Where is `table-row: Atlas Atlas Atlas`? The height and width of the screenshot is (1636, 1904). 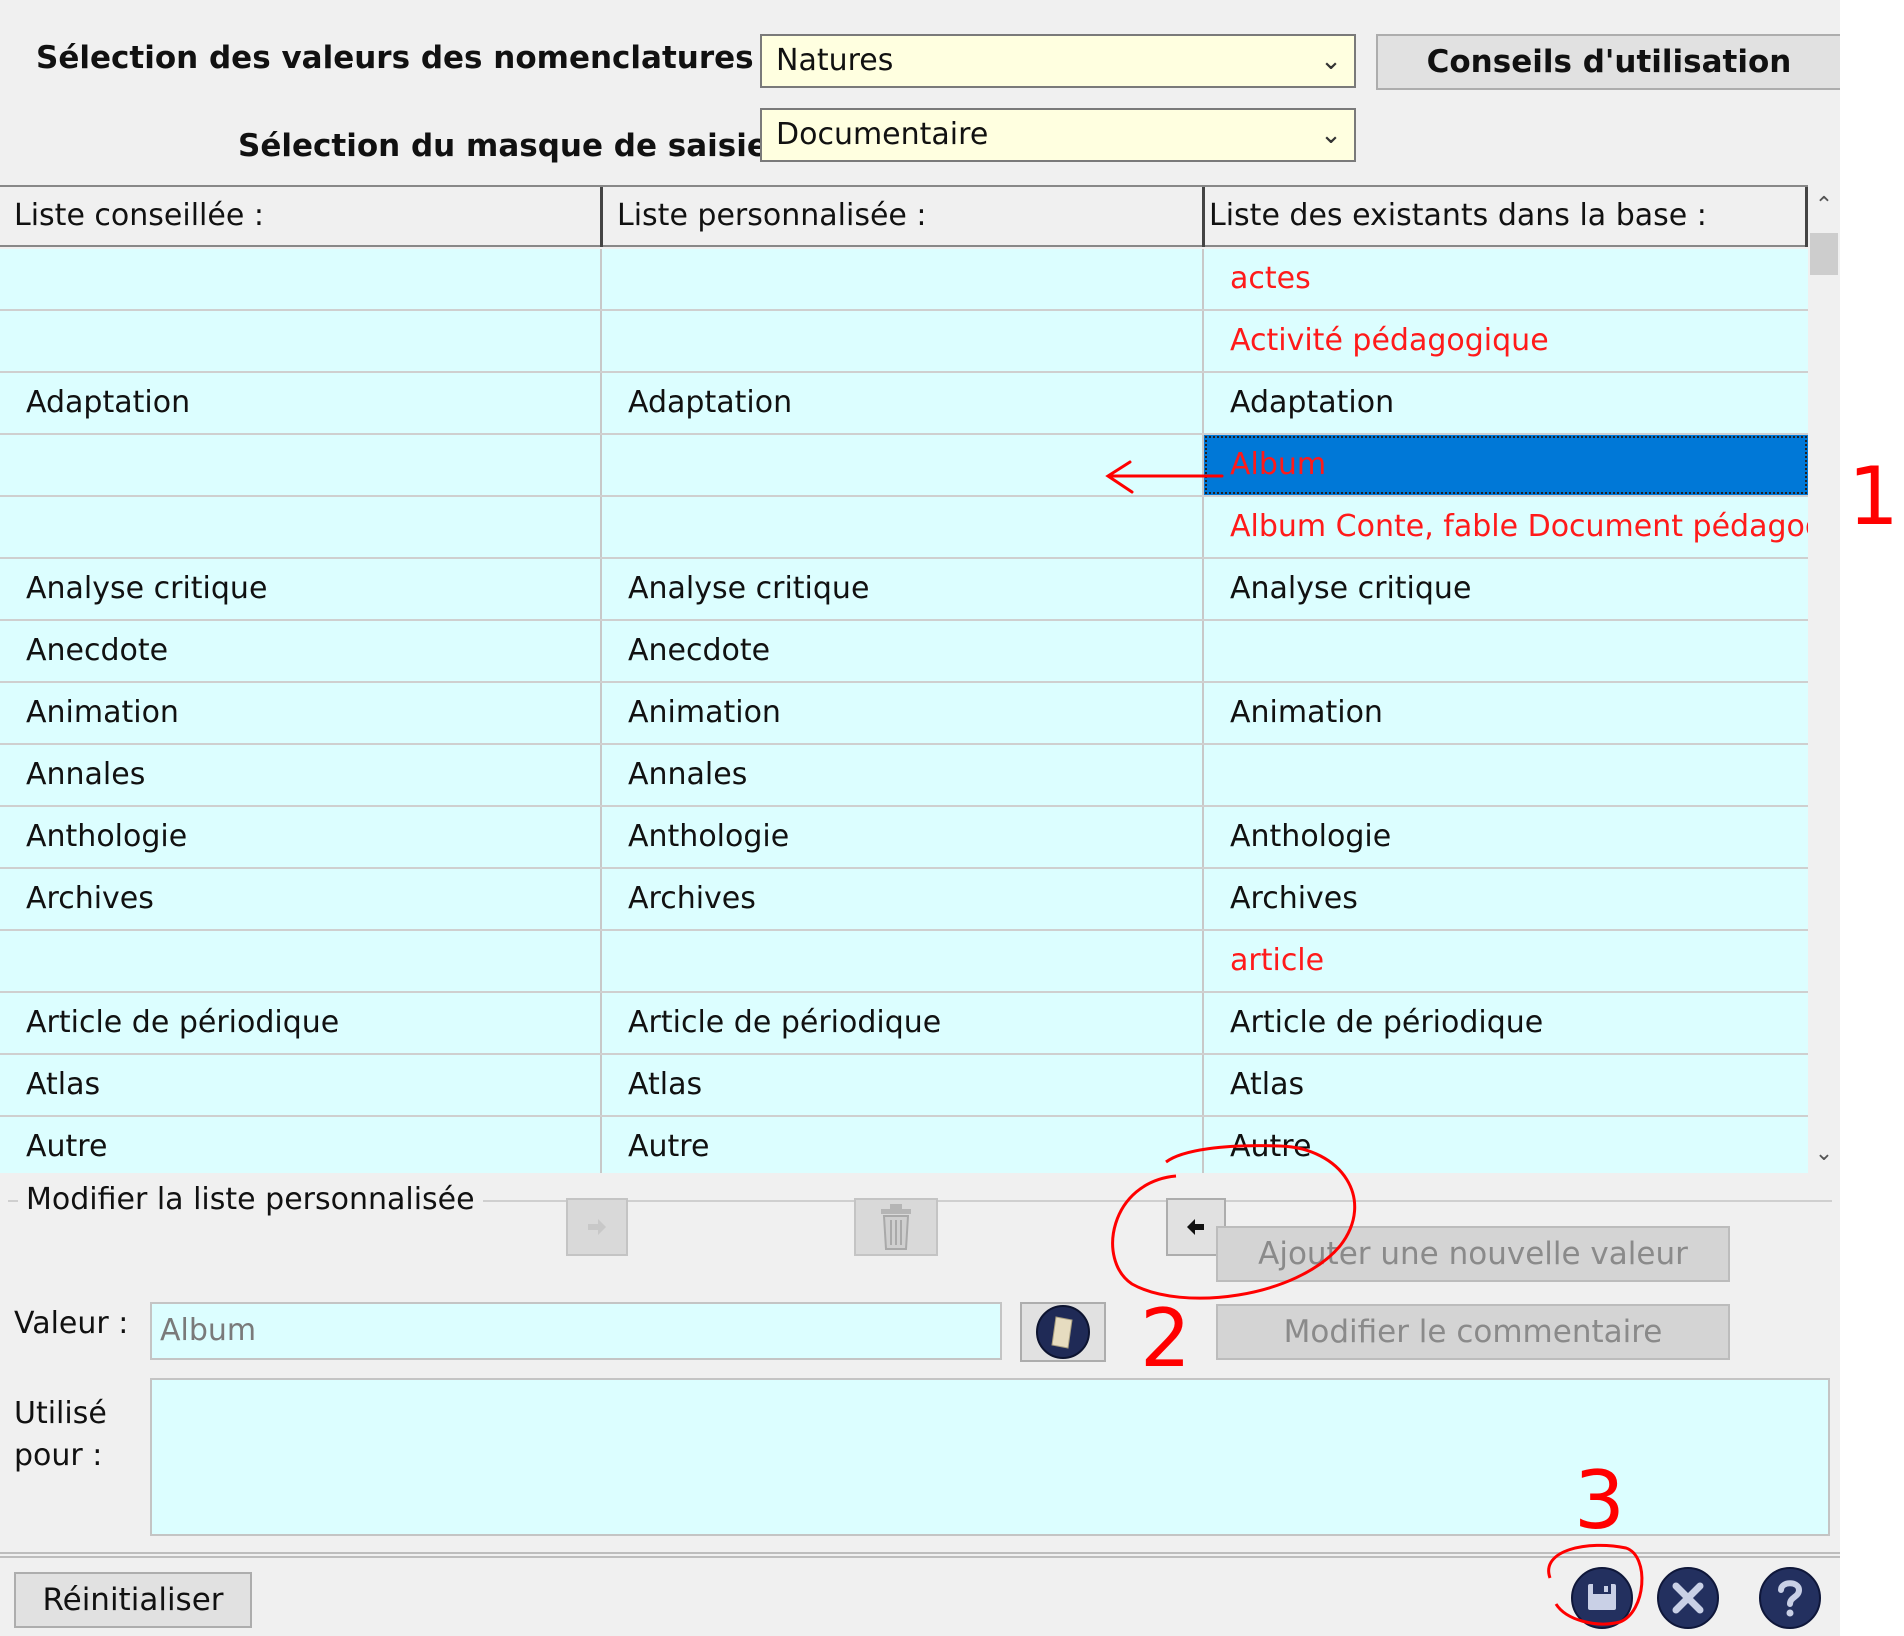
table-row: Atlas Atlas Atlas is located at coordinates (904, 1086).